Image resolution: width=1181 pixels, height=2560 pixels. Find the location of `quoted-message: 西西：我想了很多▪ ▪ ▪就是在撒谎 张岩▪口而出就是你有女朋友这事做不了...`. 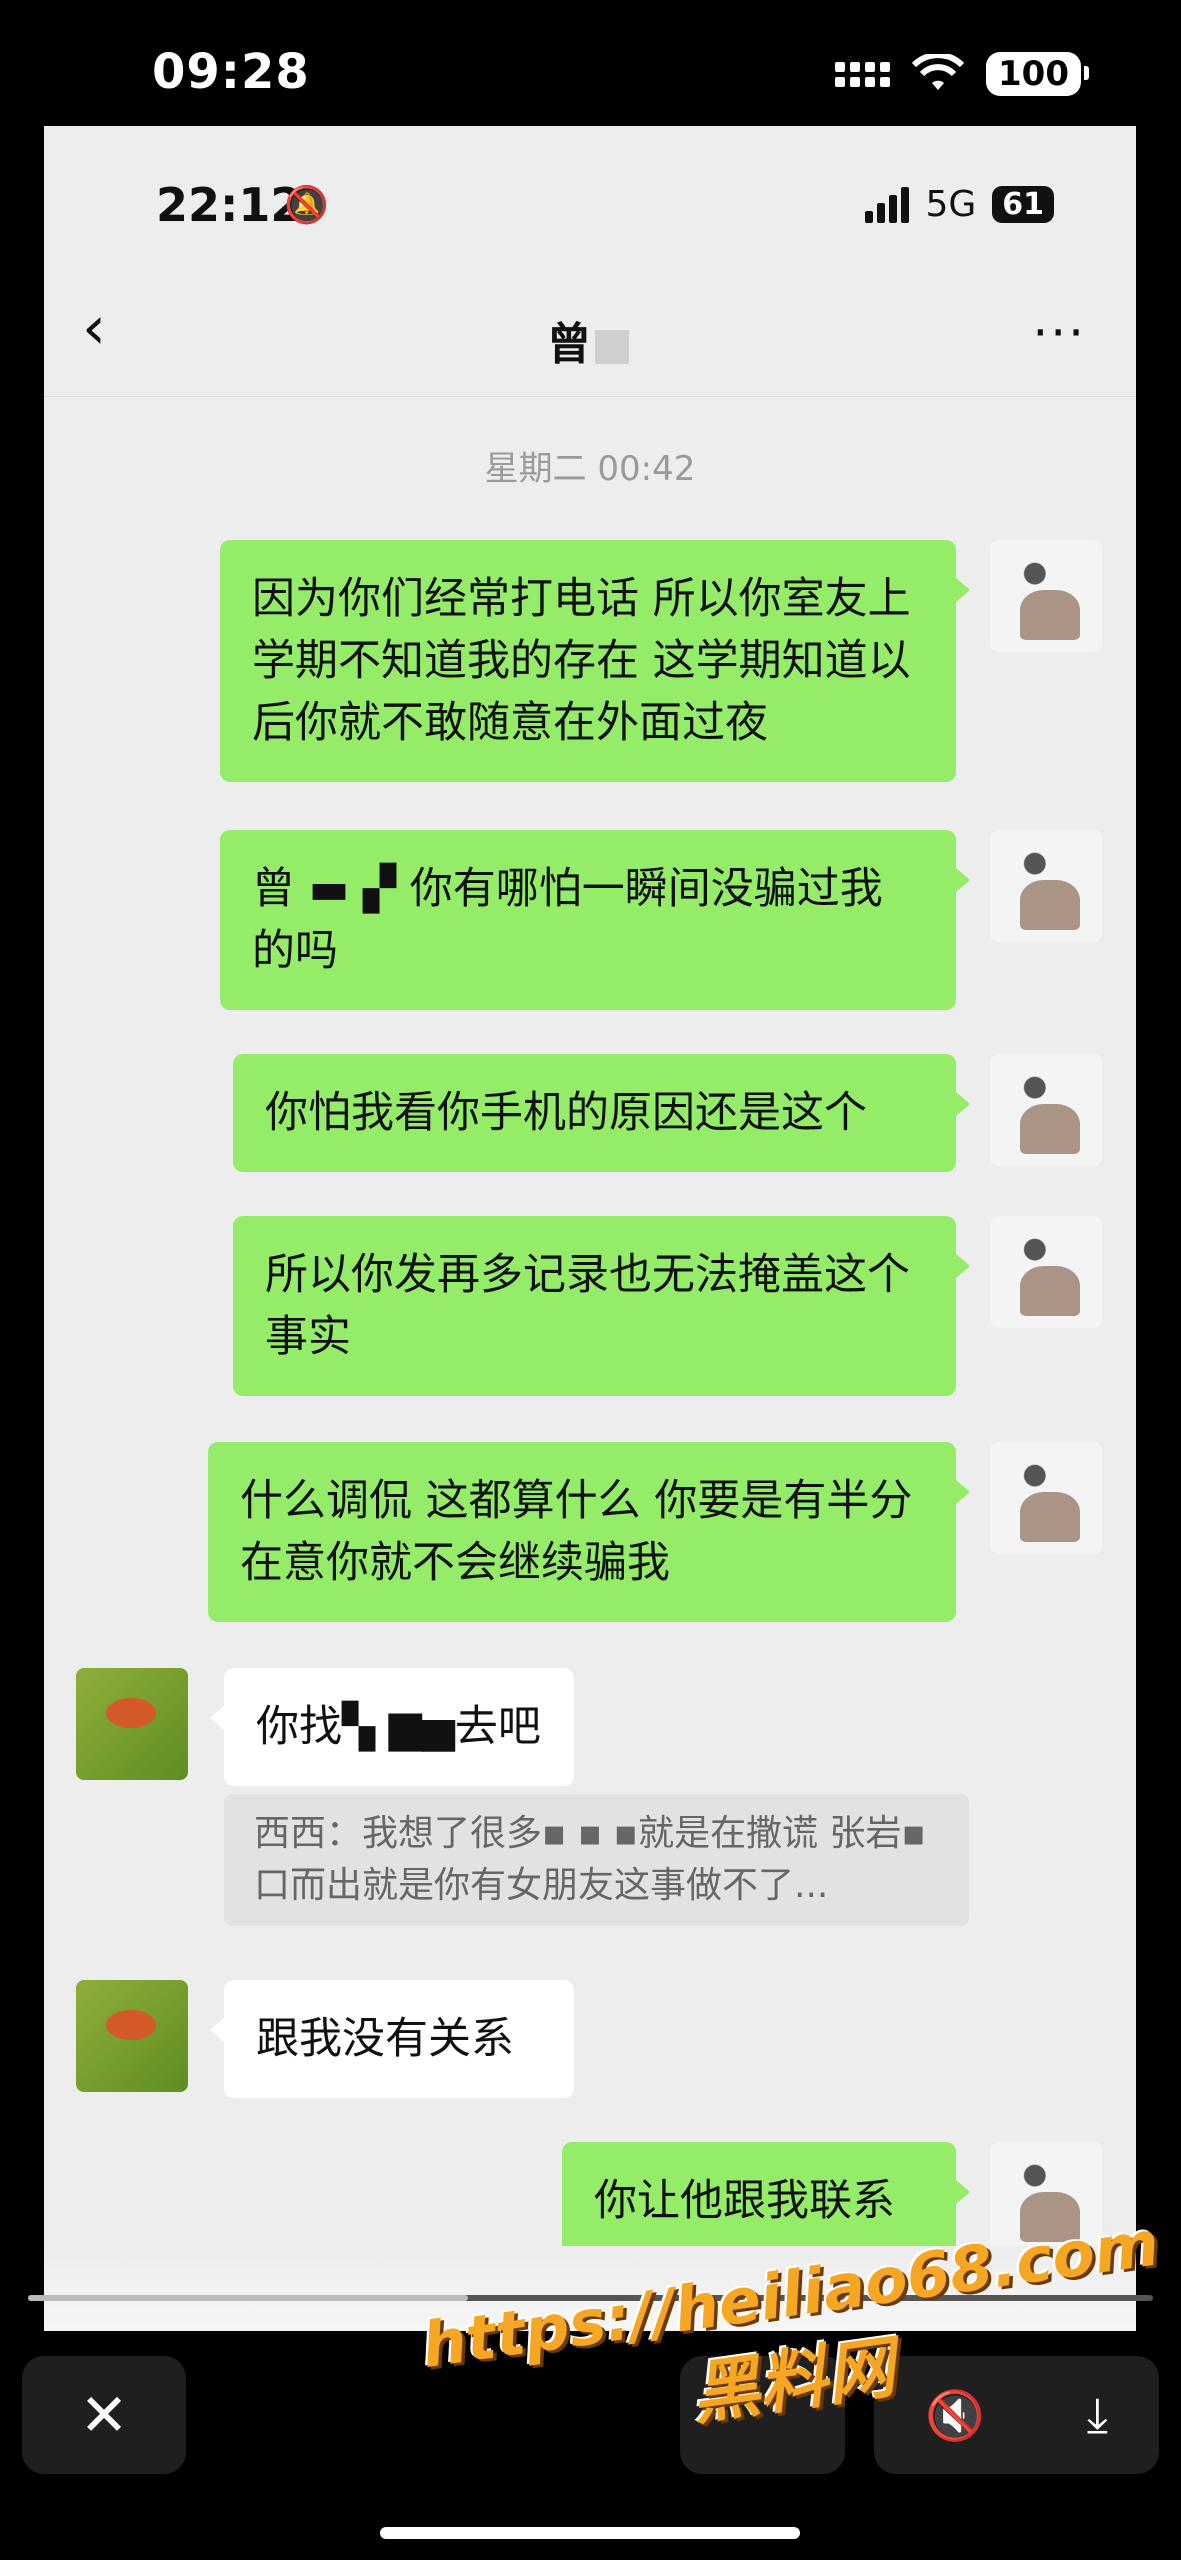

quoted-message: 西西：我想了很多▪ ▪ ▪就是在撒谎 张岩▪口而出就是你有女朋友这事做不了... is located at coordinates (596, 1860).